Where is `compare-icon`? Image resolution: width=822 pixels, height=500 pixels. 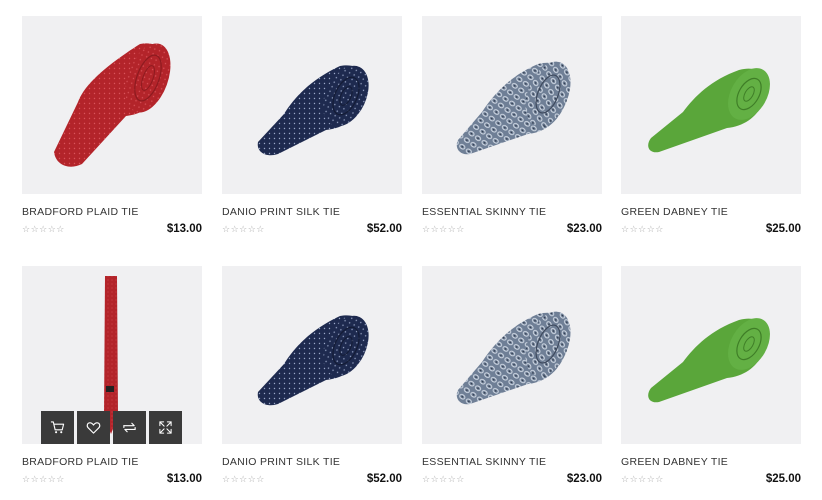 compare-icon is located at coordinates (129, 427).